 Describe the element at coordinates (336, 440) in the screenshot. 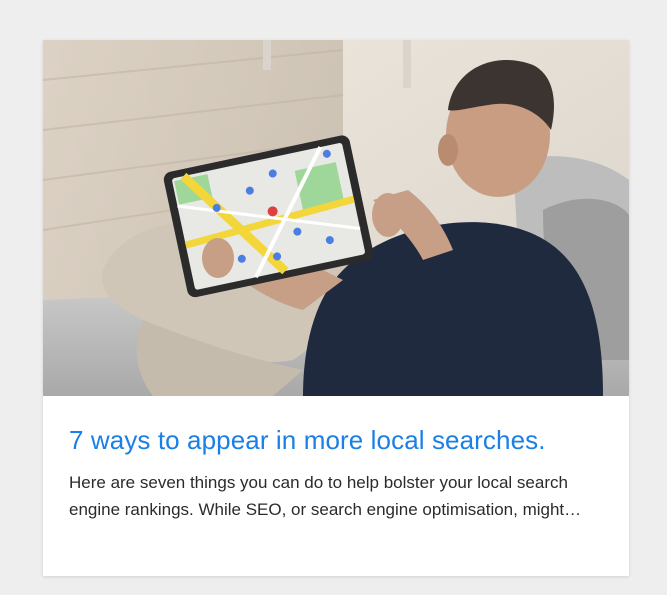

I see `post-title-link: 7 ways to appear in more local searches.` at that location.